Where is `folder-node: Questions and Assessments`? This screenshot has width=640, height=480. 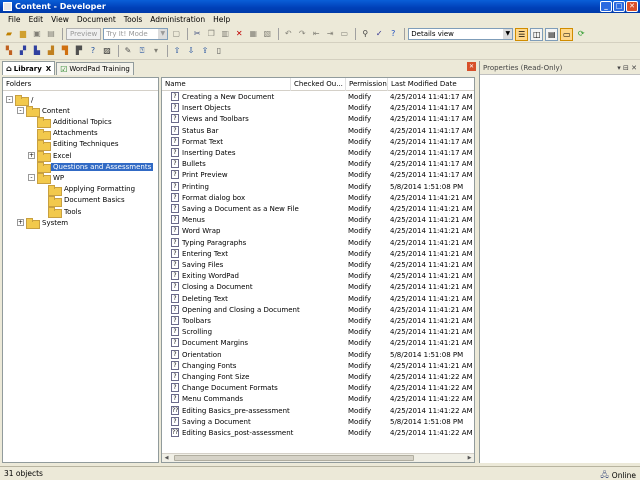 folder-node: Questions and Assessments is located at coordinates (91, 167).